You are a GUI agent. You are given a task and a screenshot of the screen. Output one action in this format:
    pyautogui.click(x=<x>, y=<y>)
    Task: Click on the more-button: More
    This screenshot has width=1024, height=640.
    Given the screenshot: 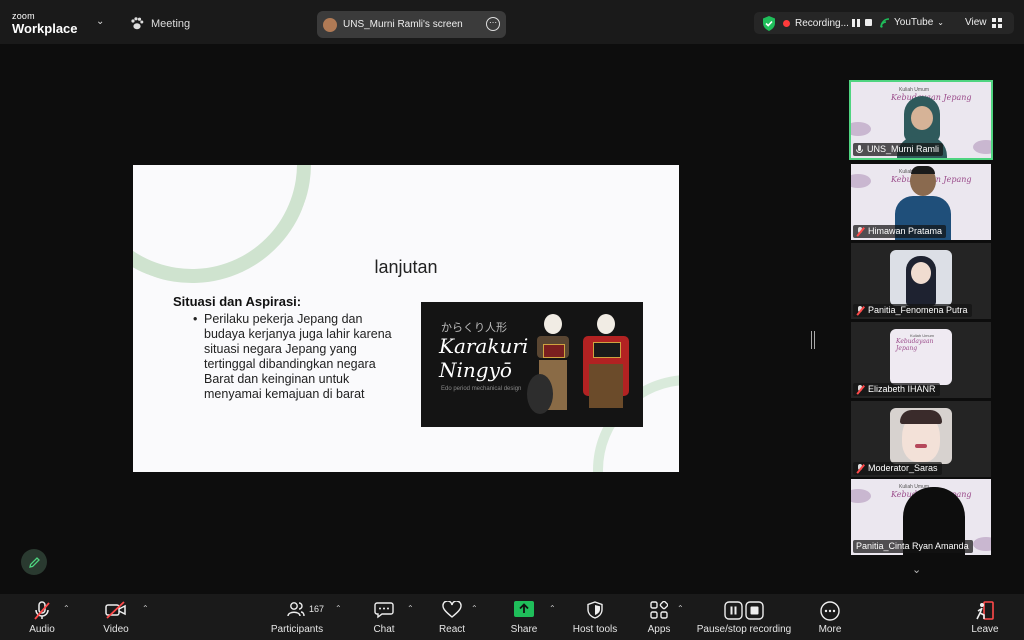 What is the action you would take?
    pyautogui.click(x=830, y=617)
    